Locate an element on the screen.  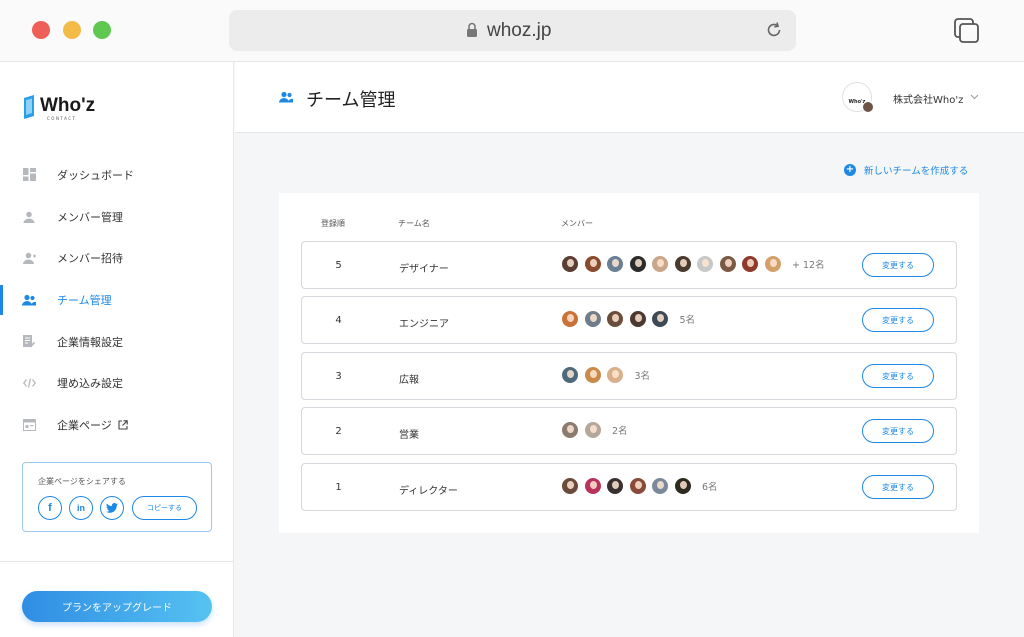
table-row: 3 広報 3名 変更する is located at coordinates (629, 376).